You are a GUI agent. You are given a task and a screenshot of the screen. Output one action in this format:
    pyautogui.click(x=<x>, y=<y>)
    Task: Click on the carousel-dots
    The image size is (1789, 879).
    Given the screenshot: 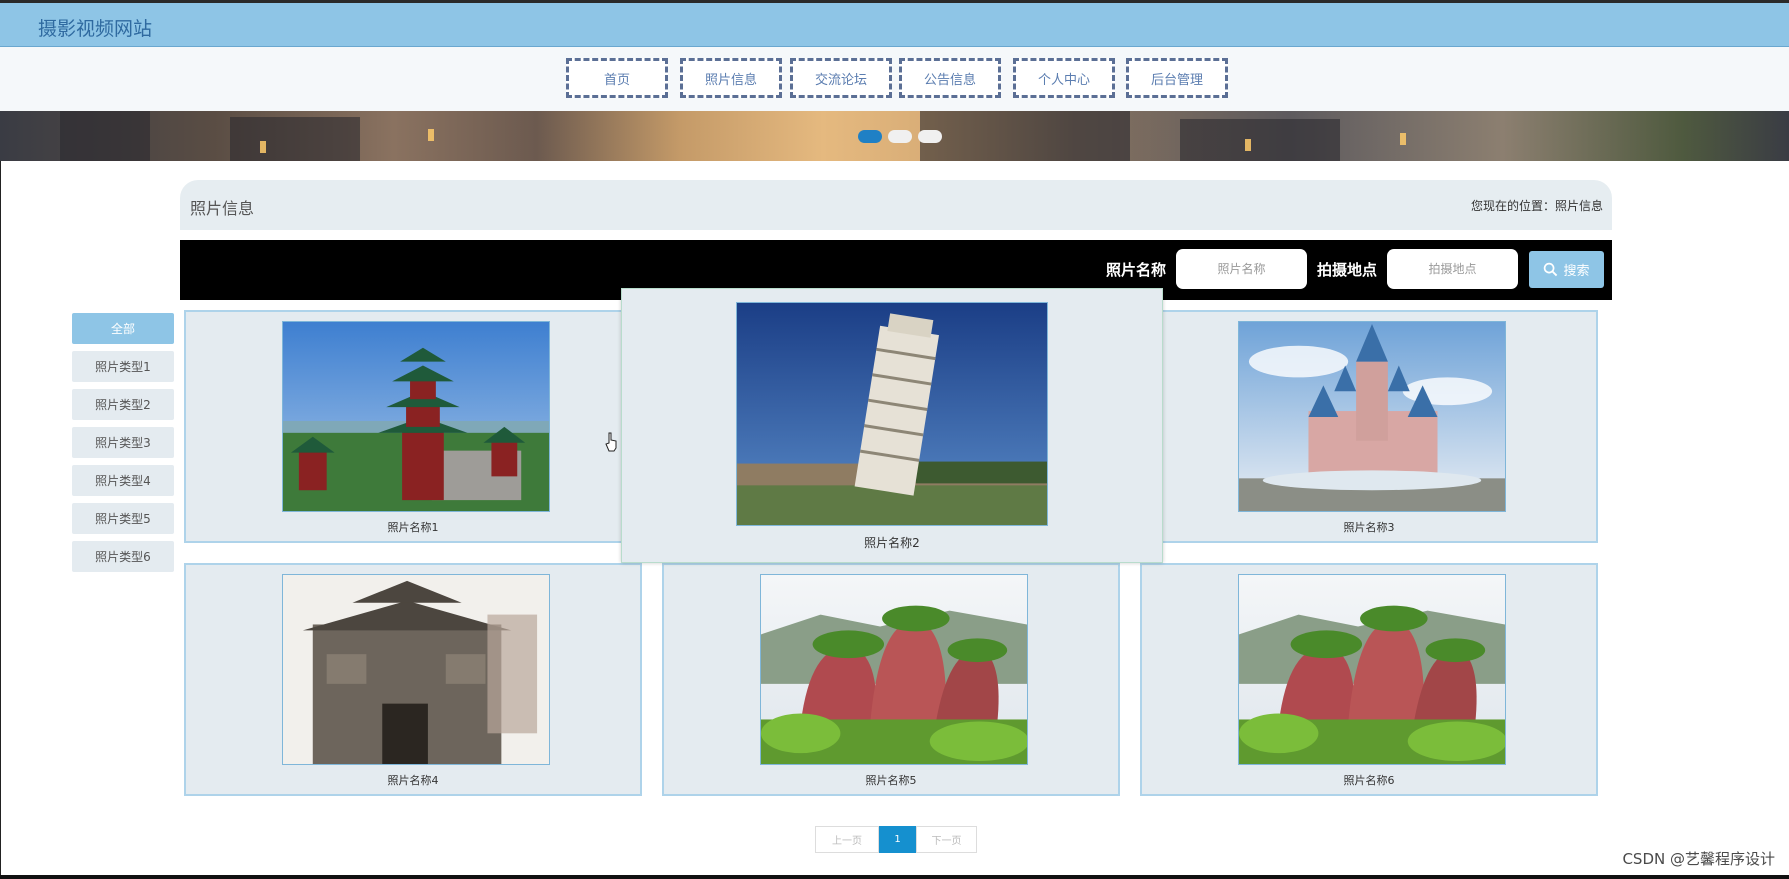 What is the action you would take?
    pyautogui.click(x=900, y=136)
    